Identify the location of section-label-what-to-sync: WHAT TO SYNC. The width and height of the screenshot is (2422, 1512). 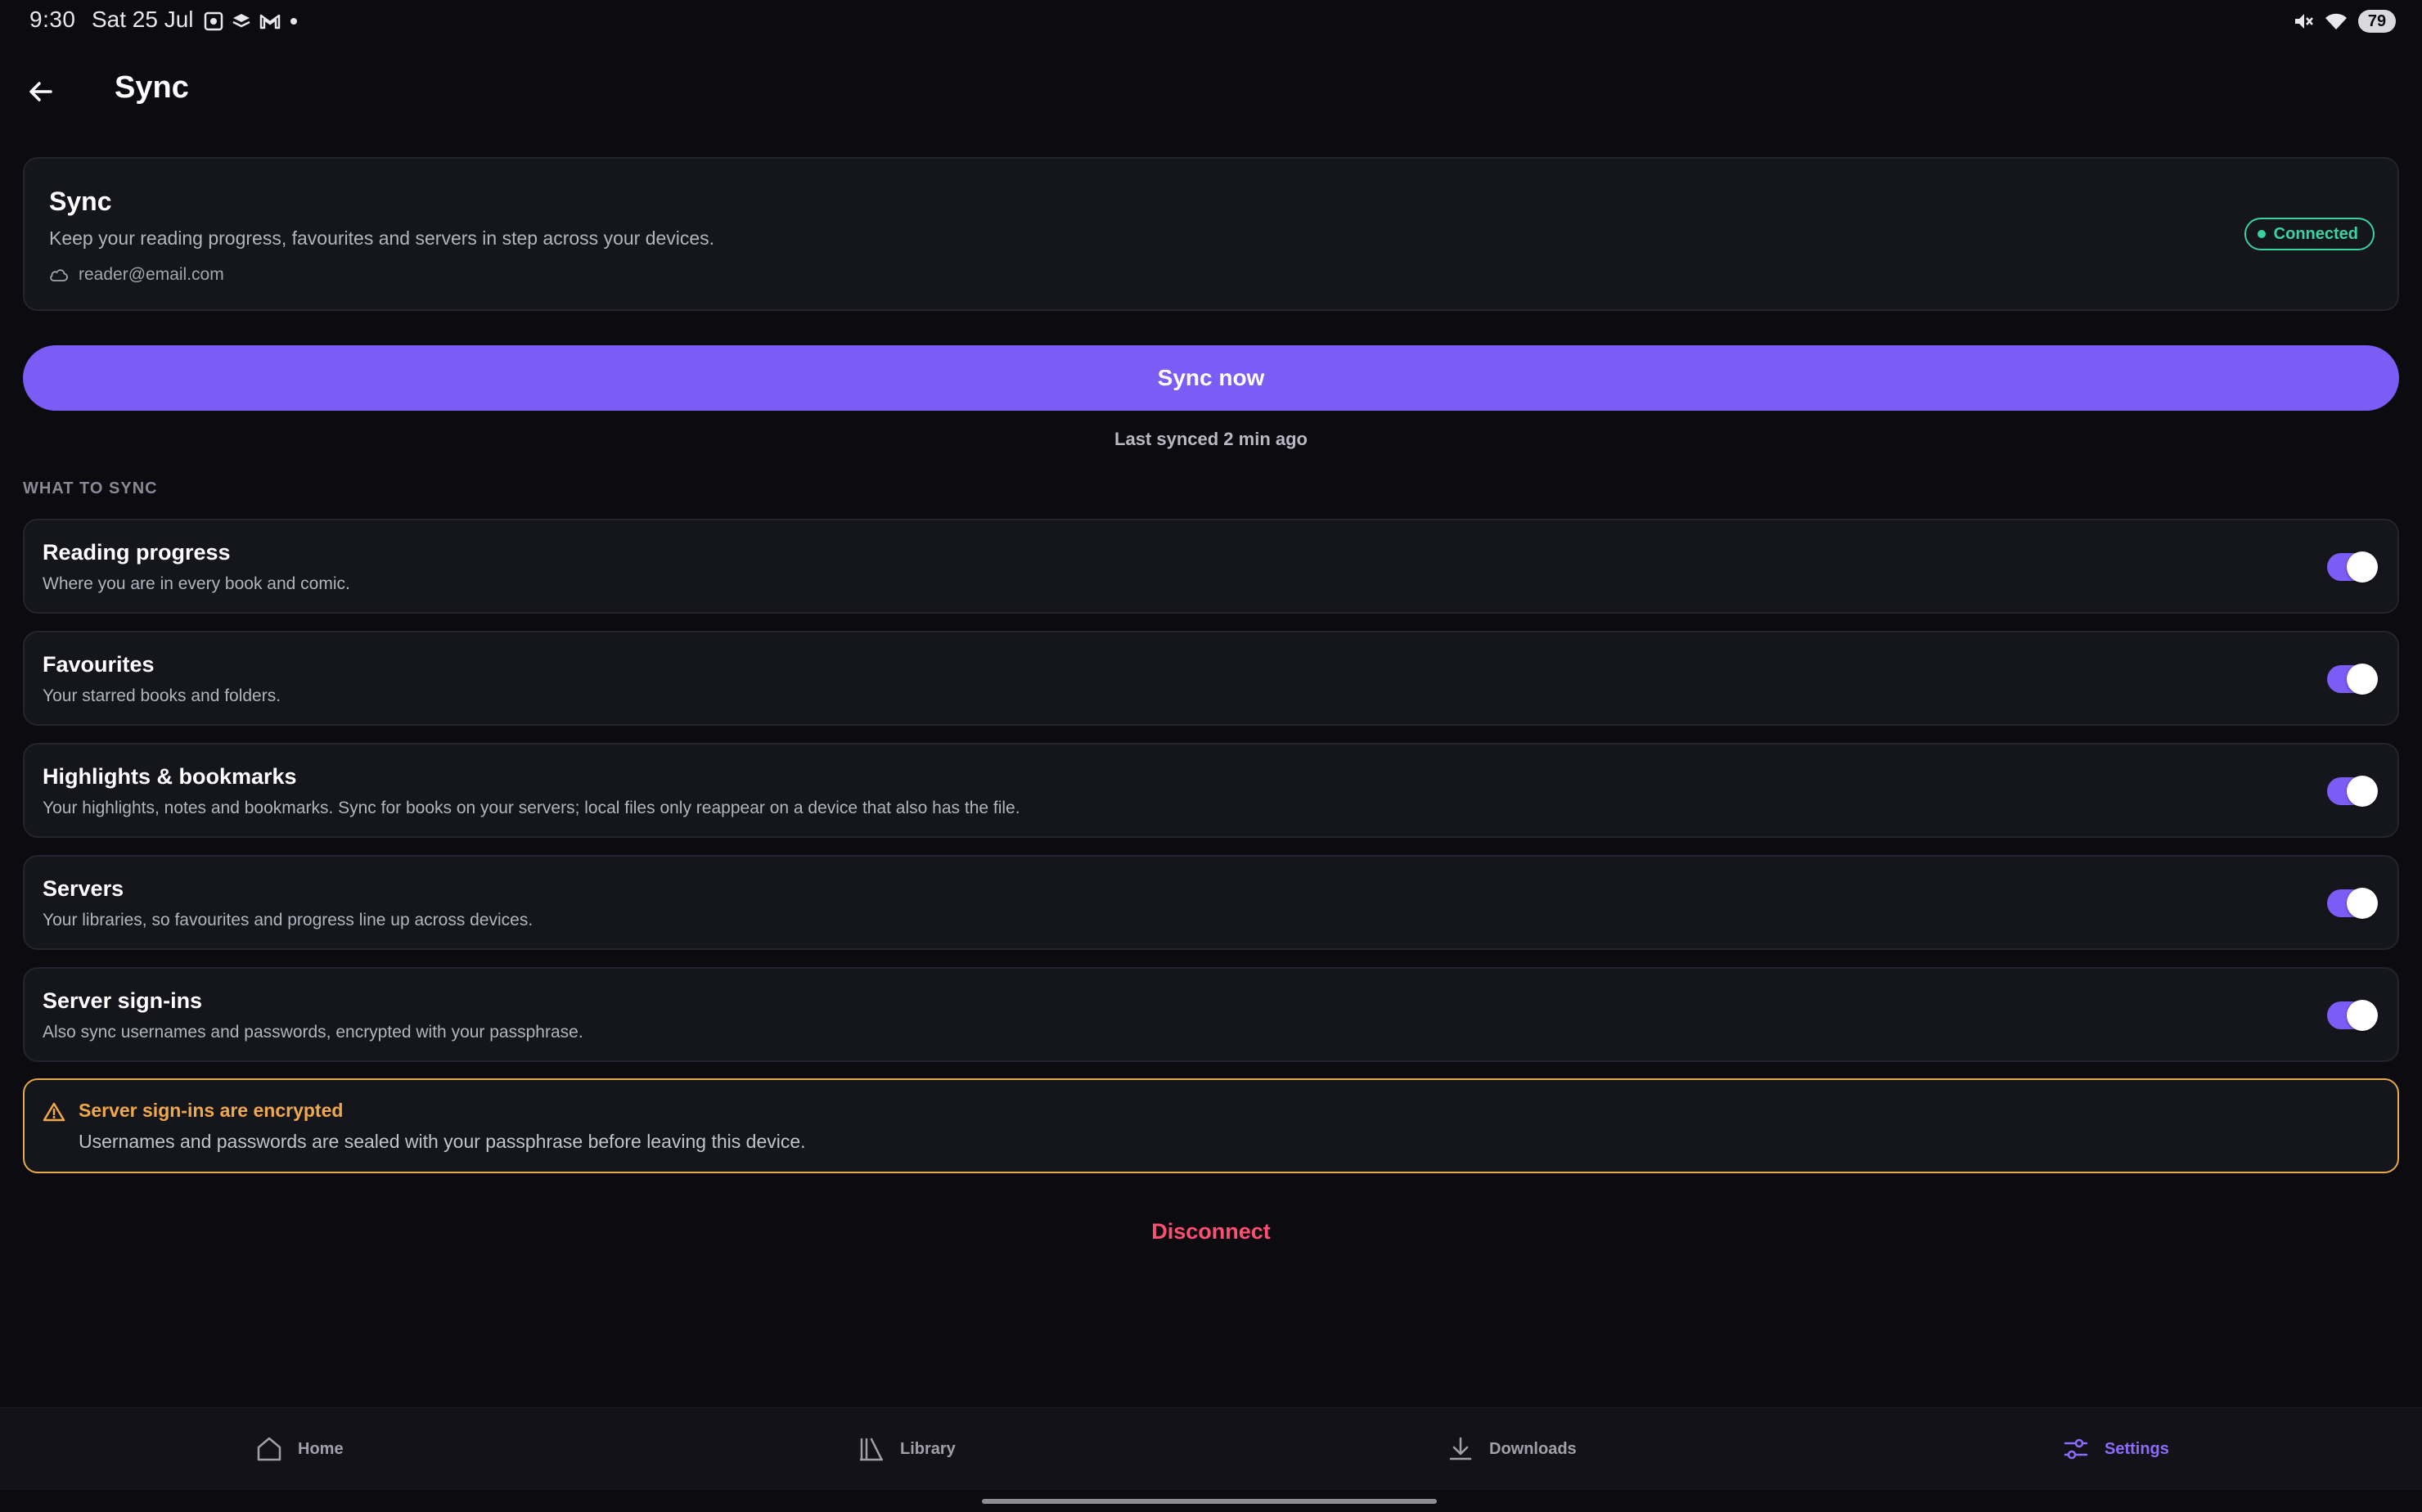
(90, 488).